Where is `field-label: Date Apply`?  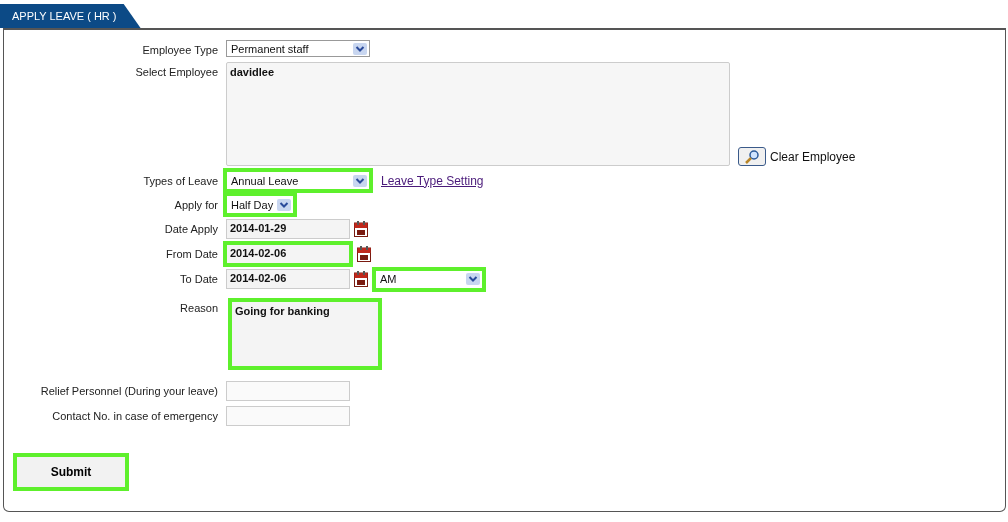 field-label: Date Apply is located at coordinates (190, 228).